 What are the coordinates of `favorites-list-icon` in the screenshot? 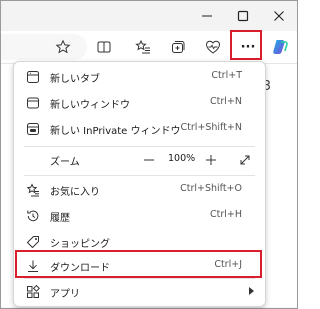 It's located at (142, 46).